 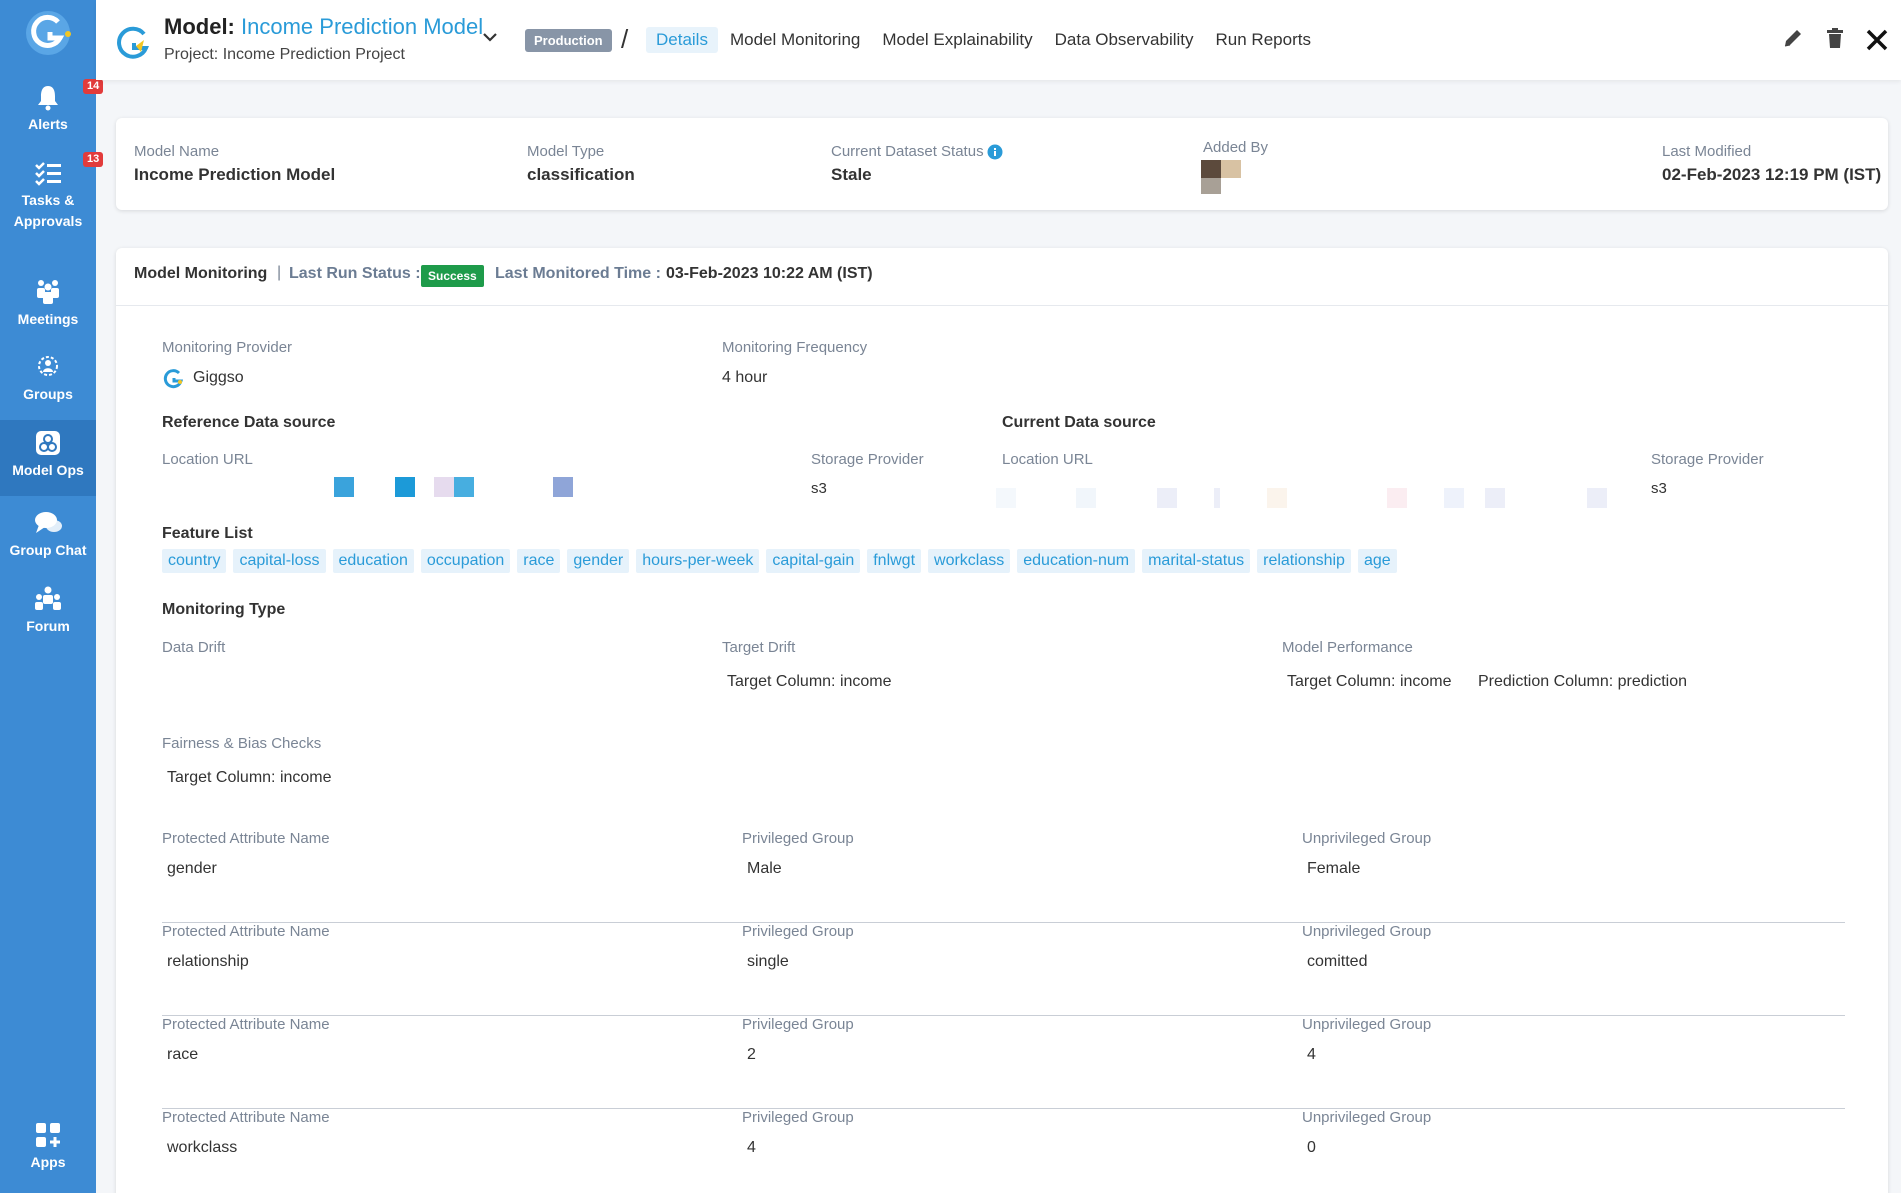 What do you see at coordinates (183, 1054) in the screenshot?
I see `protected-attribute-value: race` at bounding box center [183, 1054].